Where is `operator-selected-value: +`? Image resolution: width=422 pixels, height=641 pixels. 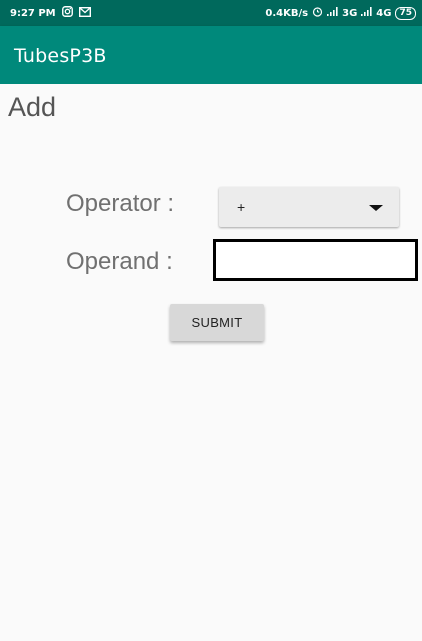
operator-selected-value: + is located at coordinates (241, 207).